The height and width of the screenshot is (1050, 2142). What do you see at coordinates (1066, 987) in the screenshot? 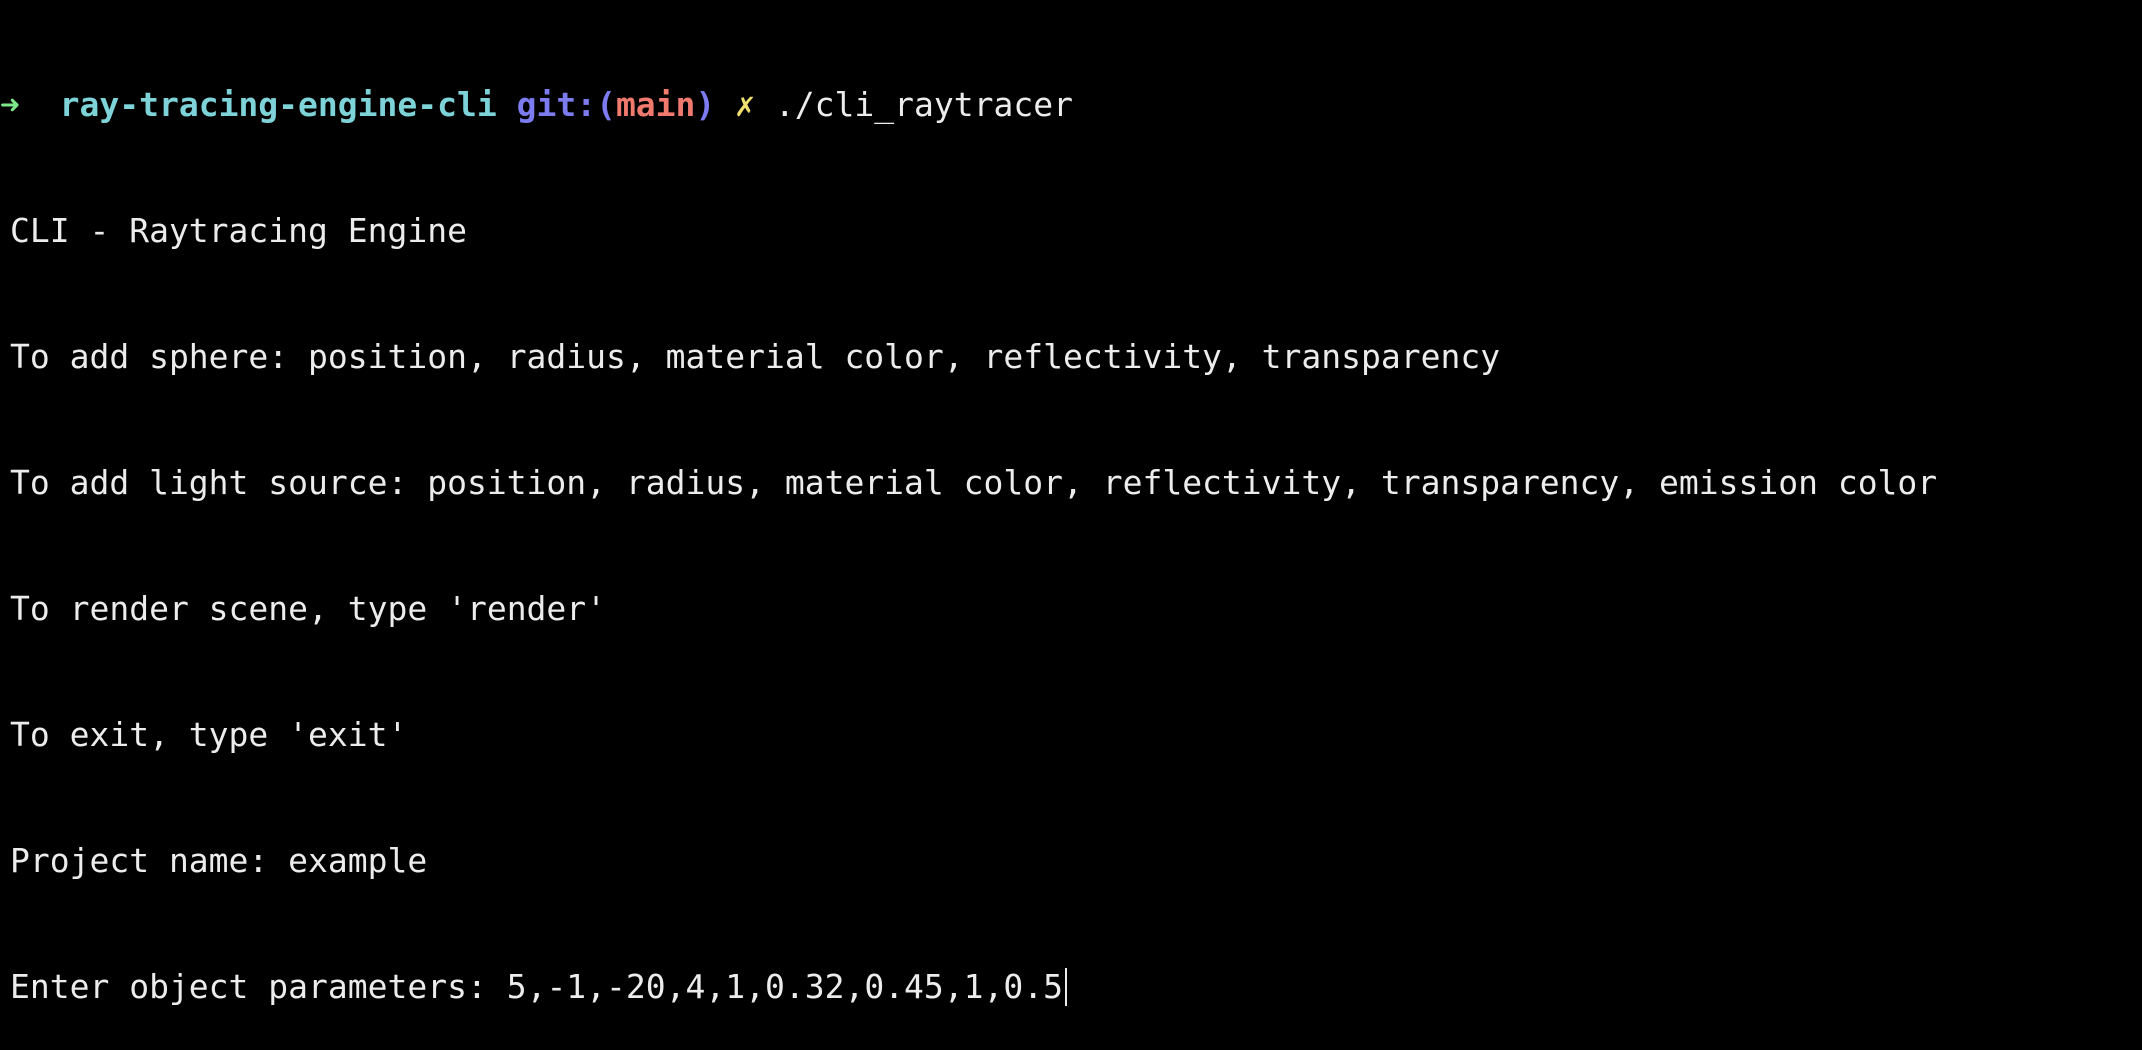
I see `text-cursor` at bounding box center [1066, 987].